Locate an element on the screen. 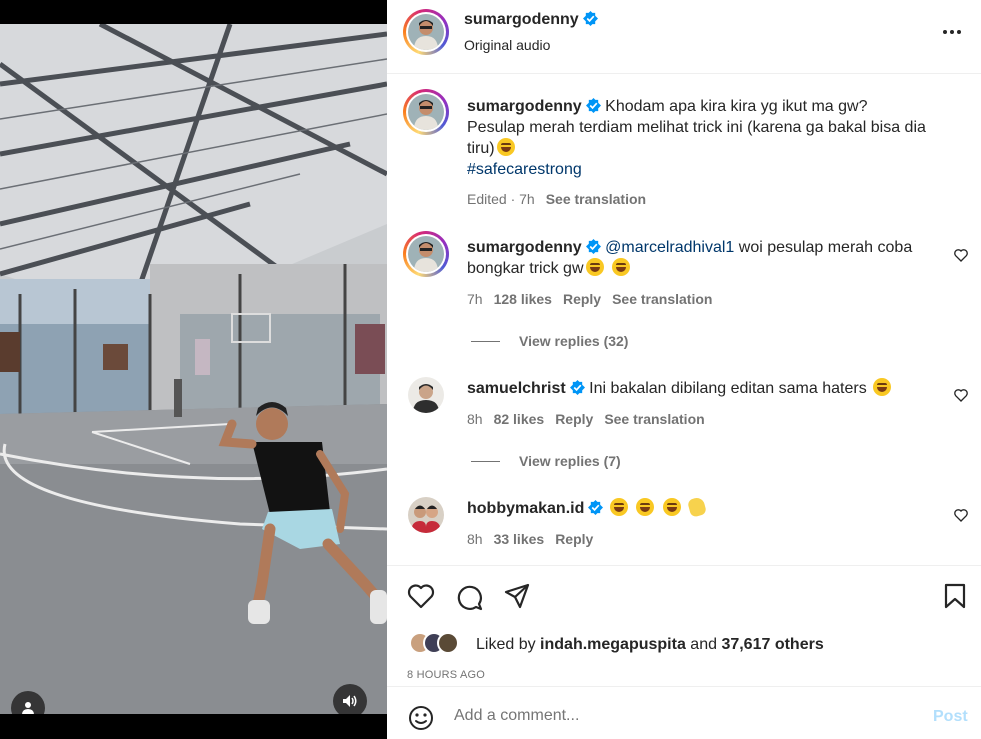 This screenshot has width=981, height=739. add-comment-bar: Post is located at coordinates (684, 712).